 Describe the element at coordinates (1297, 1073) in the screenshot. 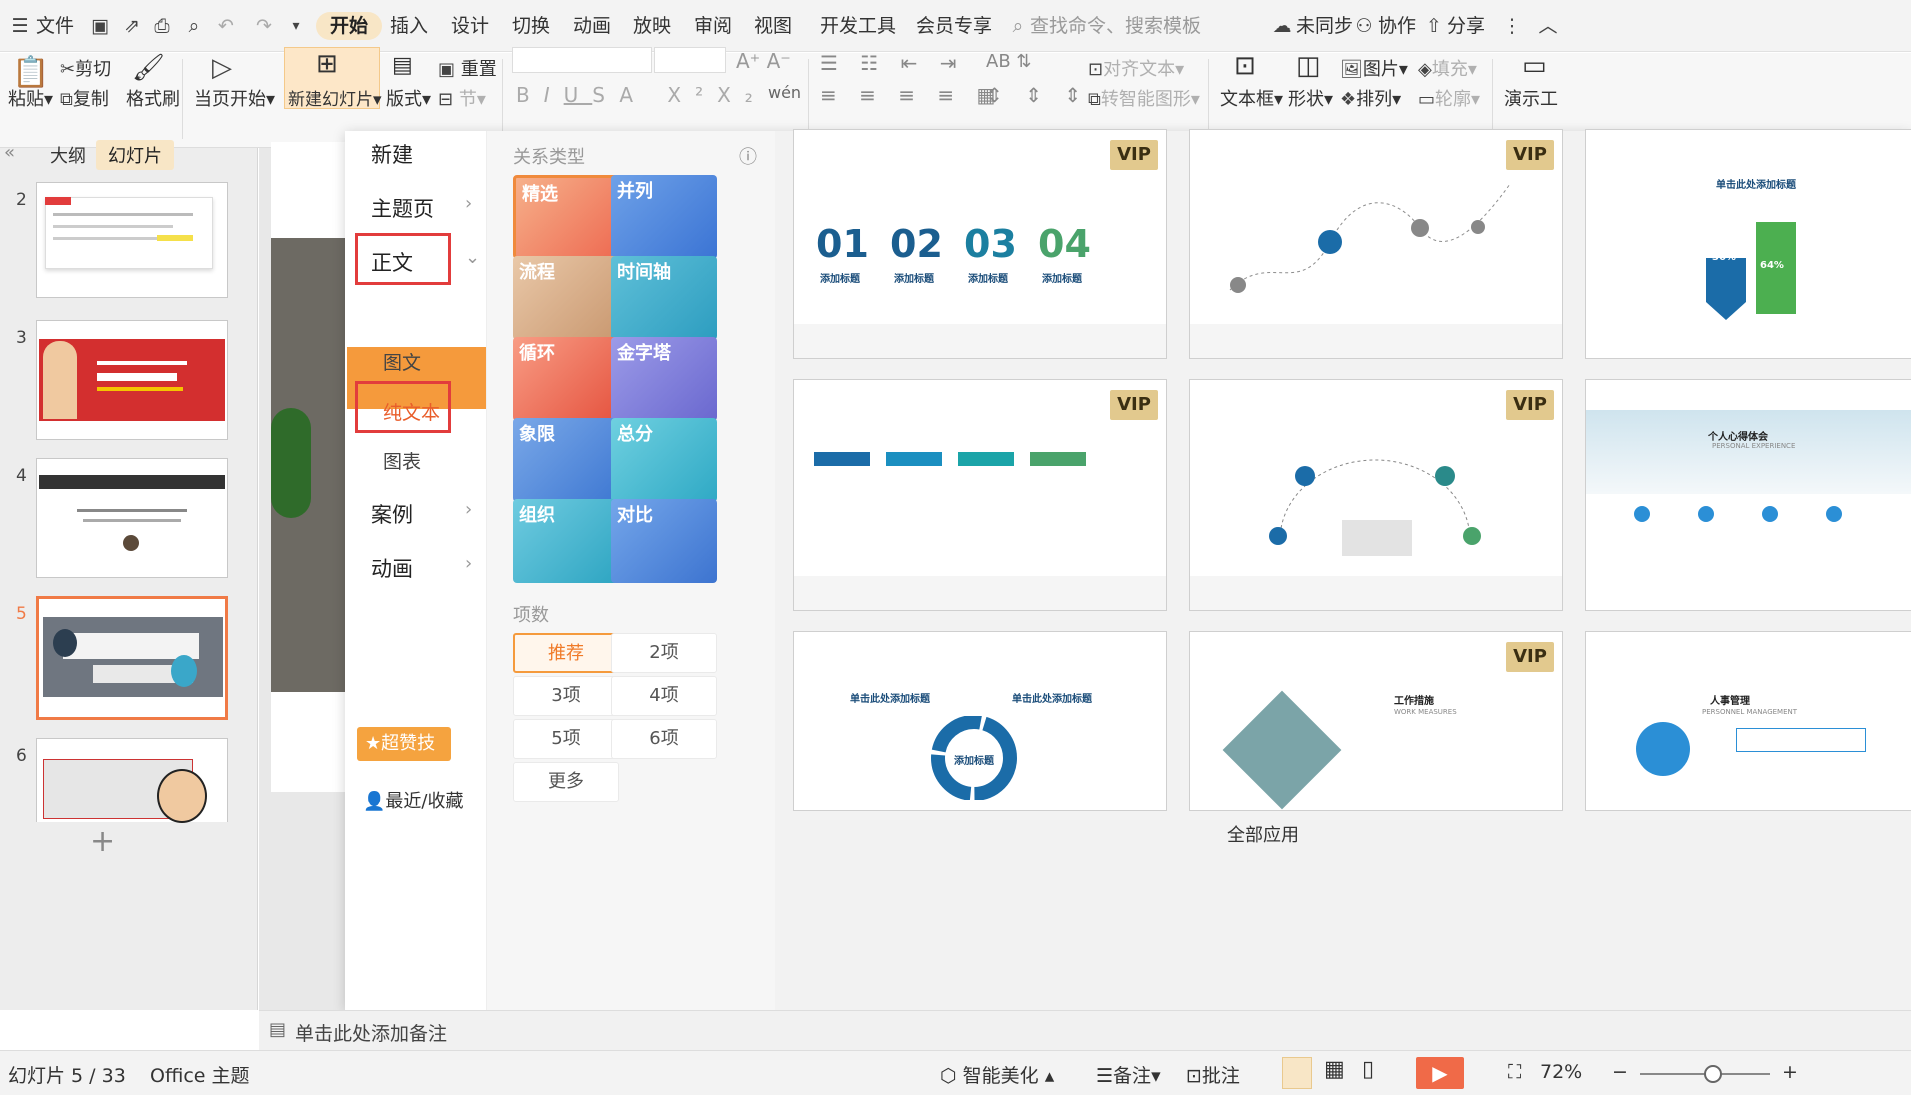

I see `normal-view-icon` at that location.